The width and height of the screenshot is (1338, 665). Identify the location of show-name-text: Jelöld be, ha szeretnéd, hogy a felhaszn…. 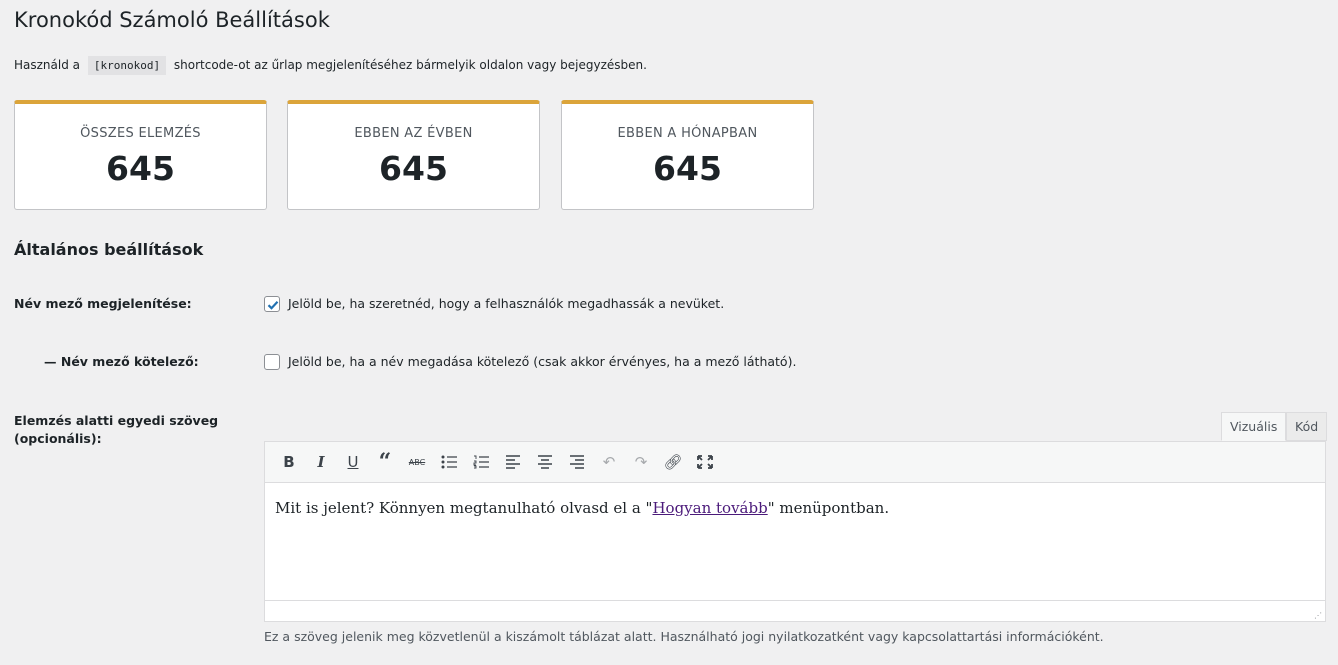
(506, 303).